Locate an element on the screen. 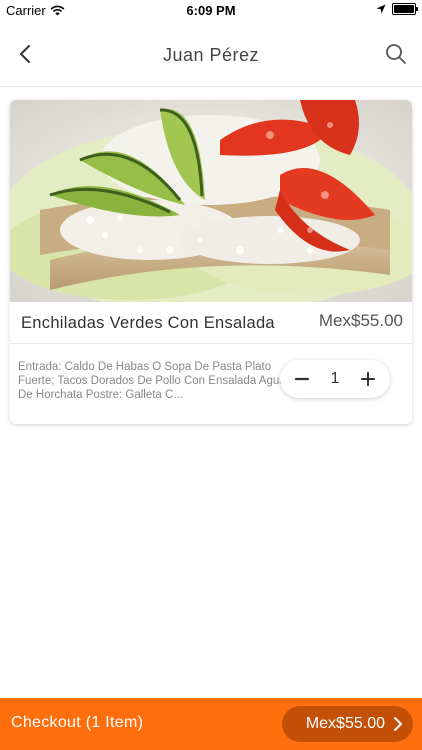 This screenshot has width=422, height=750. search-icon is located at coordinates (396, 54).